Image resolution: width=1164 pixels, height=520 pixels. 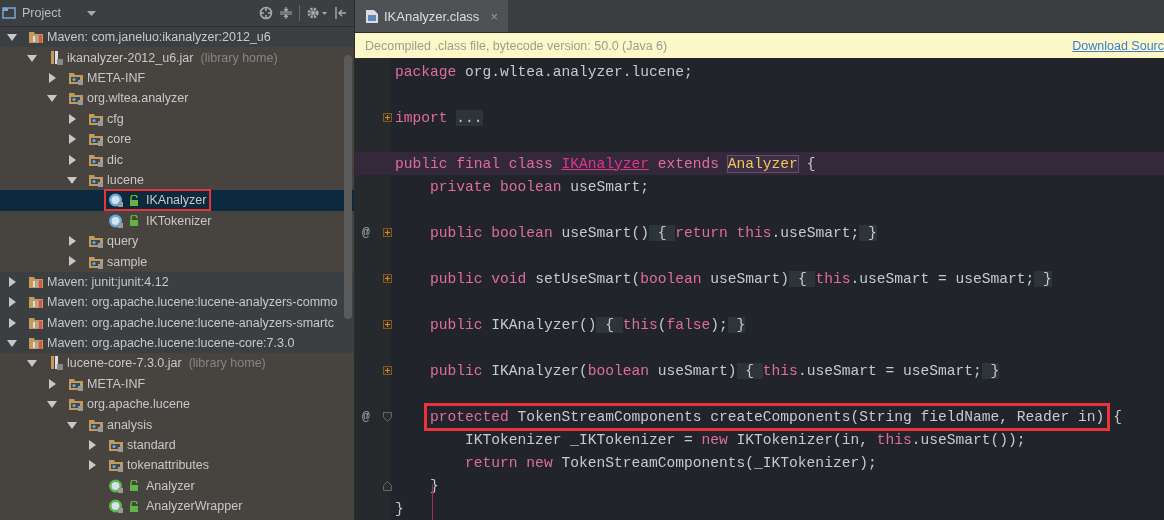 What do you see at coordinates (286, 13) in the screenshot?
I see `collapse-all-icon` at bounding box center [286, 13].